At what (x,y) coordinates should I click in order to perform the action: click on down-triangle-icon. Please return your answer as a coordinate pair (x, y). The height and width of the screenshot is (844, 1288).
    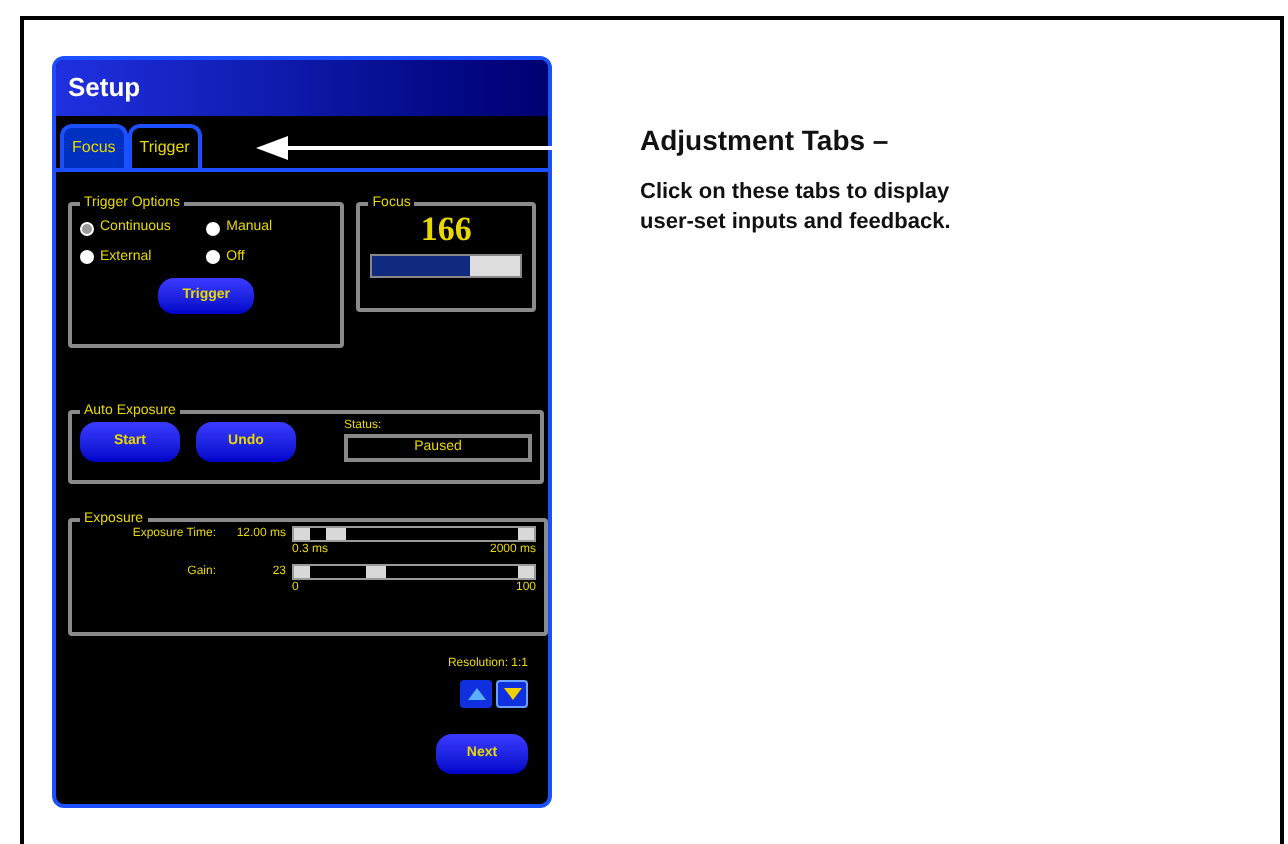
    Looking at the image, I should click on (512, 694).